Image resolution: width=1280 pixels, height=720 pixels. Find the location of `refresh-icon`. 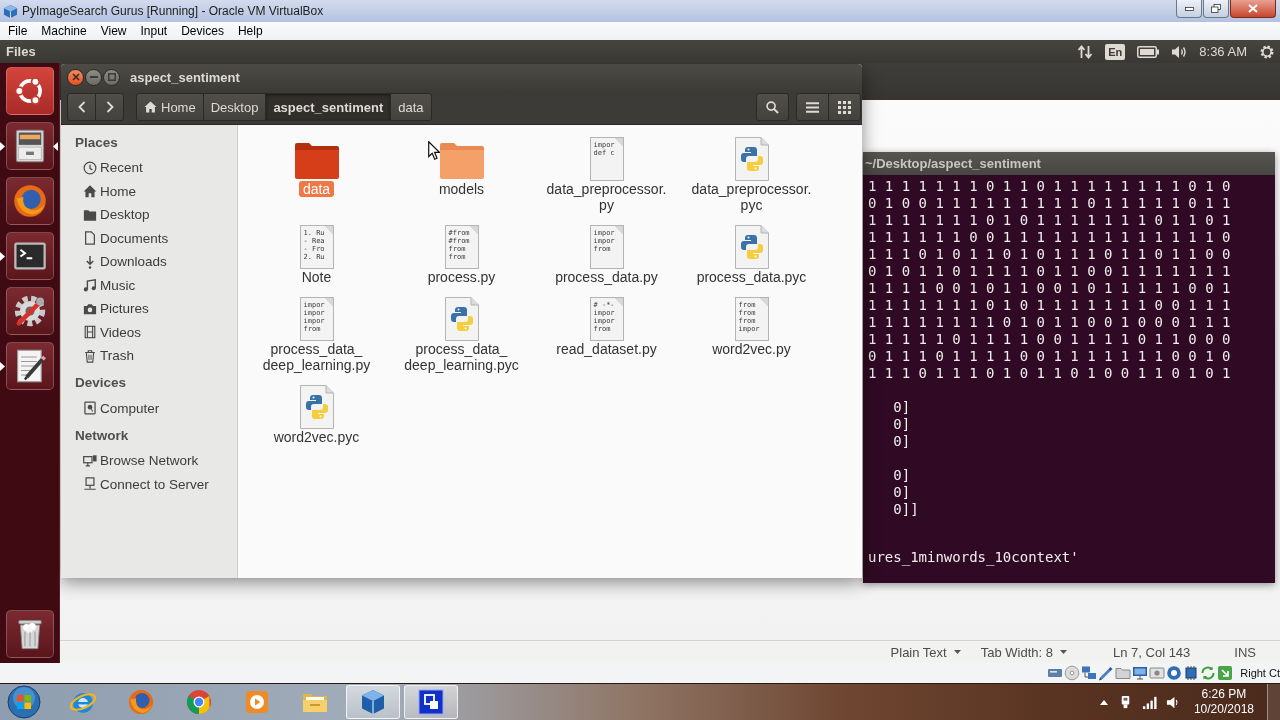

refresh-icon is located at coordinates (1208, 673).